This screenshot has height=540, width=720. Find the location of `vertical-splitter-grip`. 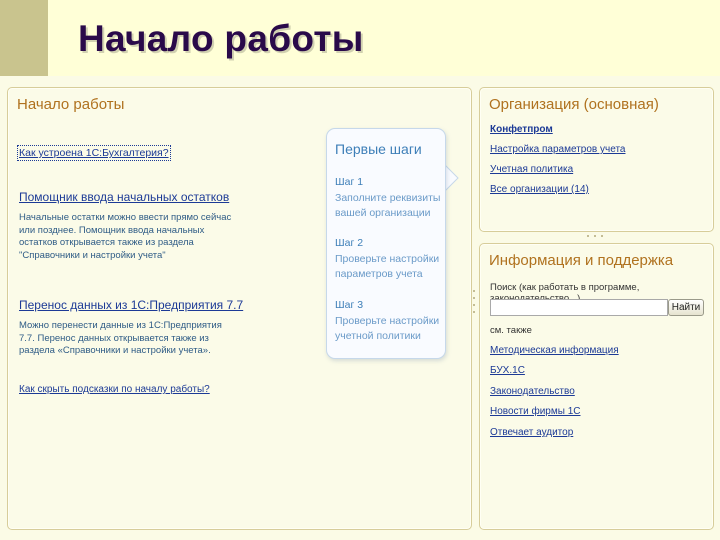

vertical-splitter-grip is located at coordinates (474, 303).